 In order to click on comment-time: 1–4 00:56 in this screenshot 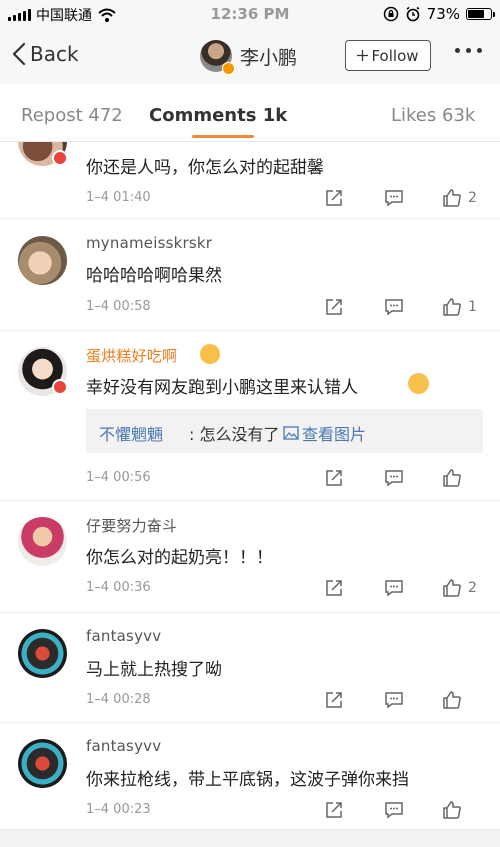, I will do `click(118, 477)`.